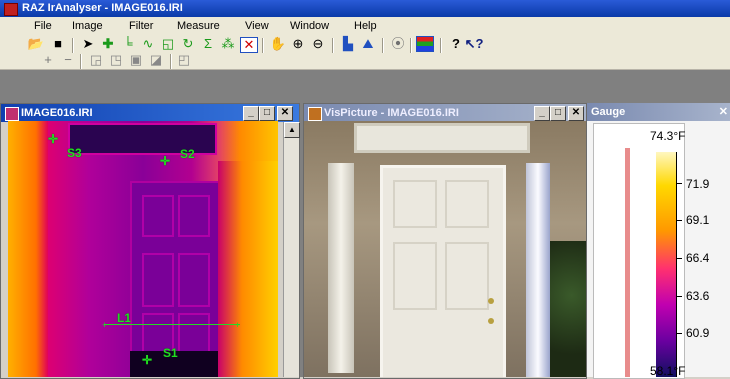 The height and width of the screenshot is (379, 730). Describe the element at coordinates (298, 44) in the screenshot. I see `zoom-in-icon: ⊕` at that location.